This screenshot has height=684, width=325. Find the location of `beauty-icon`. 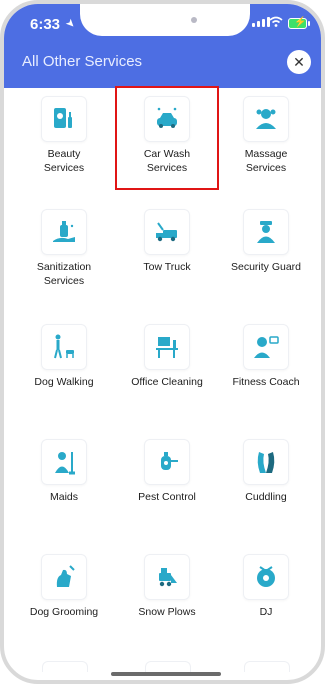

beauty-icon is located at coordinates (64, 119).